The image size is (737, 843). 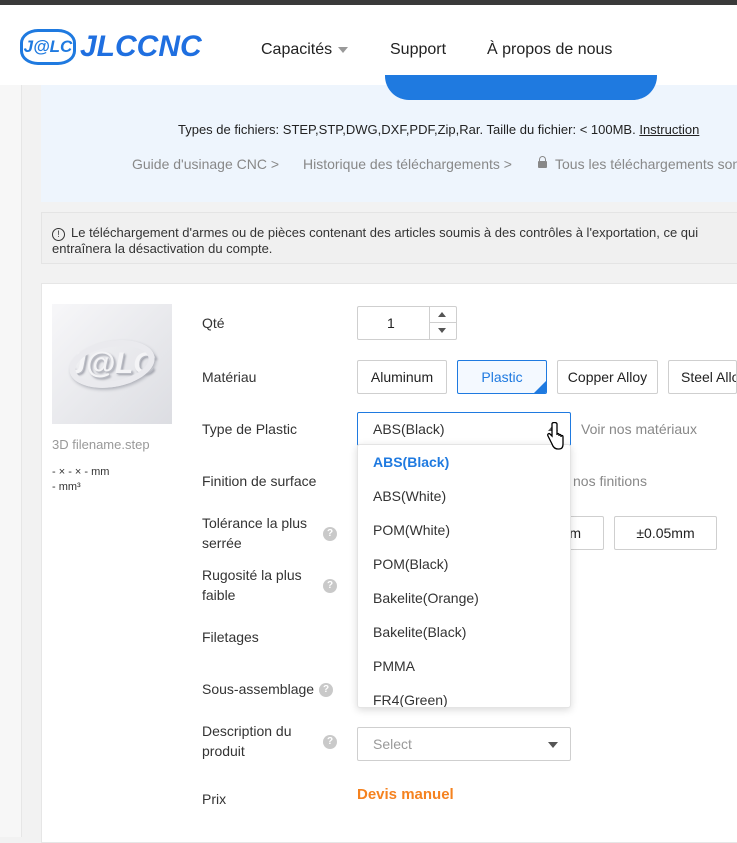 What do you see at coordinates (219, 595) in the screenshot?
I see `roughness-label-line-2: faible` at bounding box center [219, 595].